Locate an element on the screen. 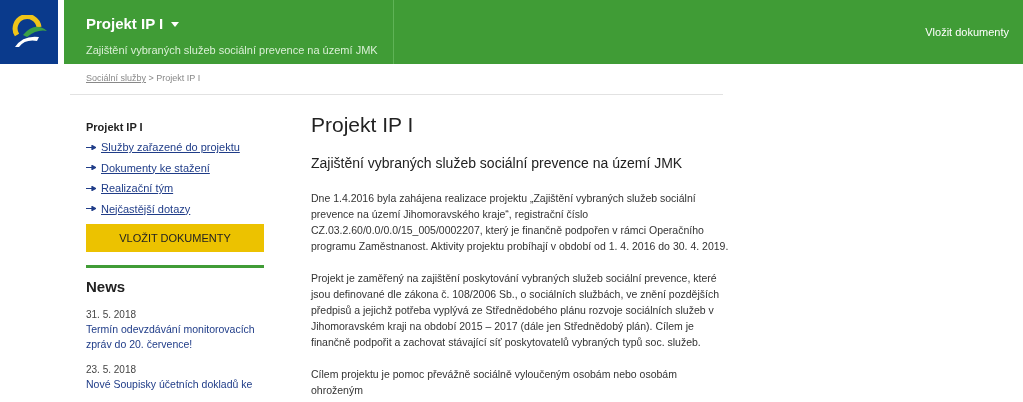 The height and width of the screenshot is (402, 1023). sidebar-link: Nejčastější dotazy is located at coordinates (146, 208).